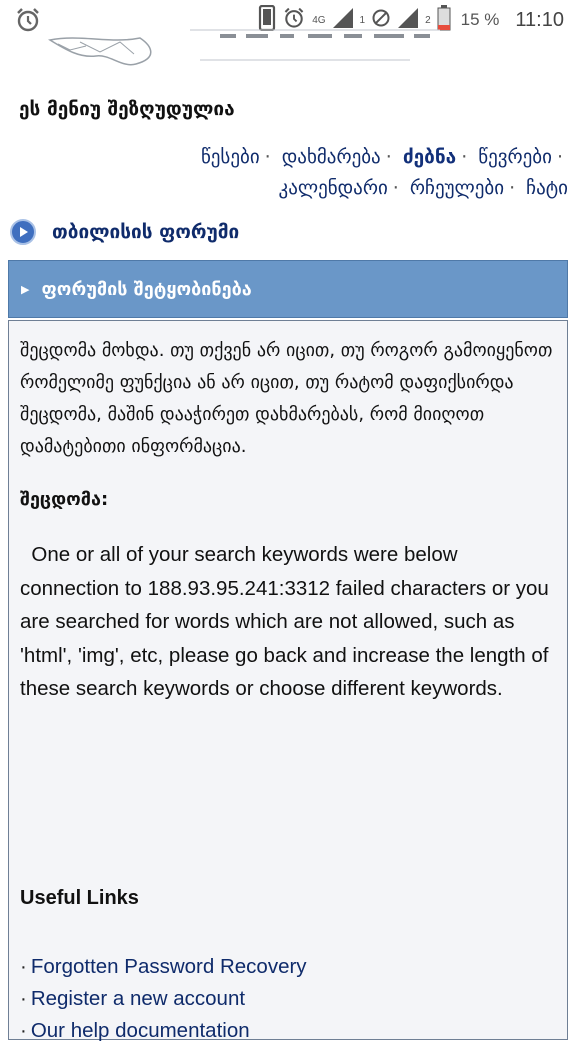 Image resolution: width=576 pixels, height=1047 pixels. I want to click on list-item: · Our help documentation, so click(163, 1031).